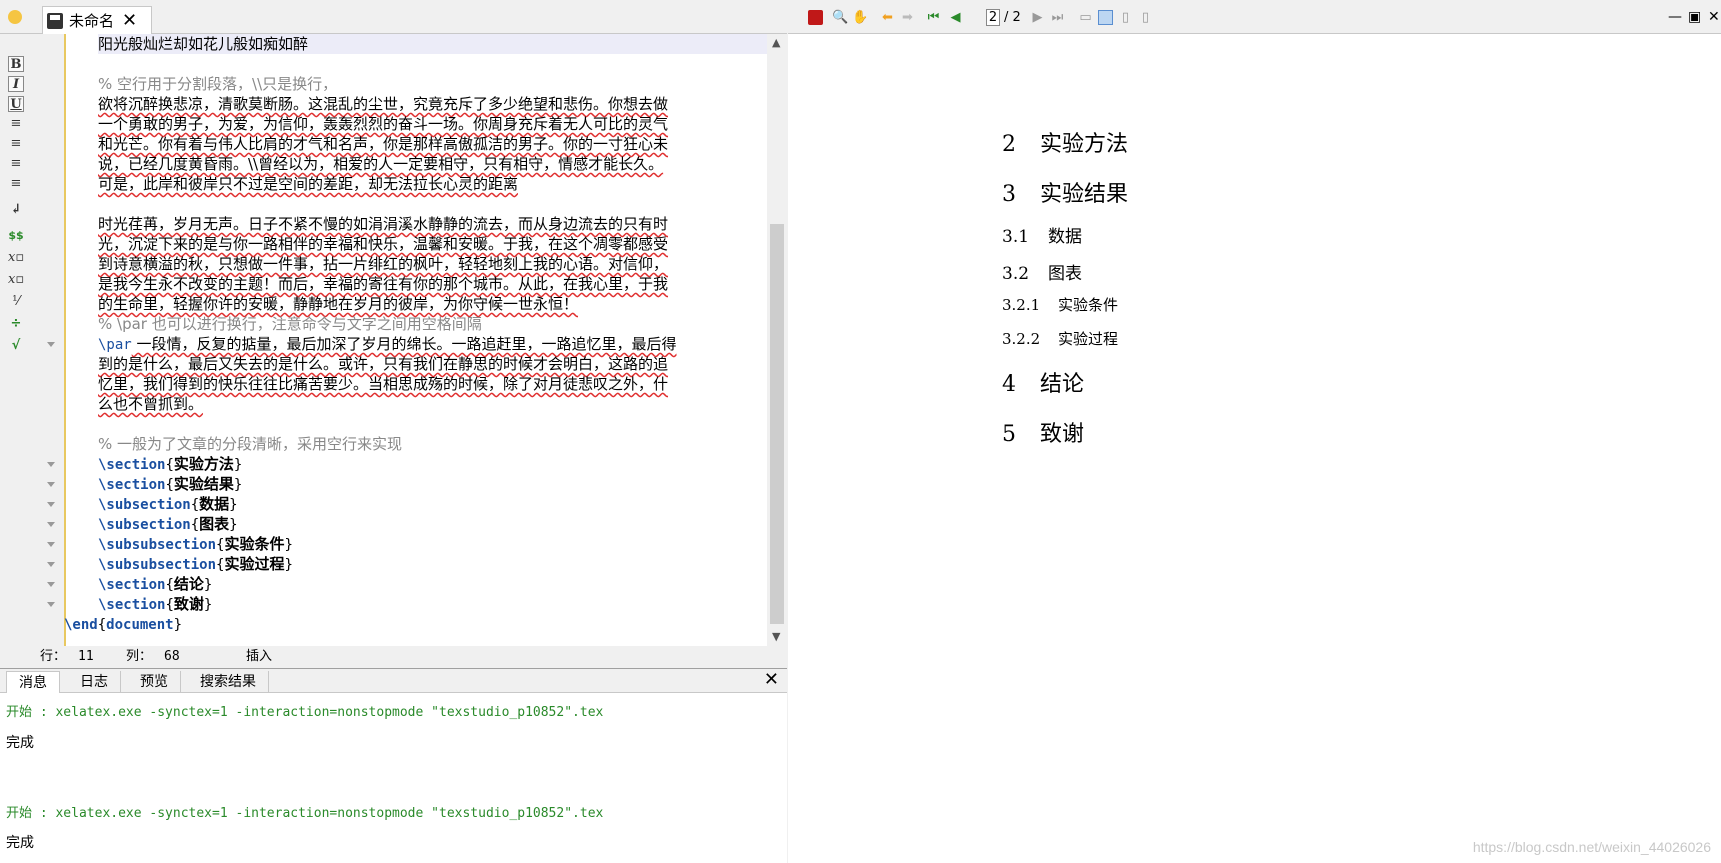  What do you see at coordinates (16, 302) in the screenshot?
I see `fraction-icon: ⅟` at bounding box center [16, 302].